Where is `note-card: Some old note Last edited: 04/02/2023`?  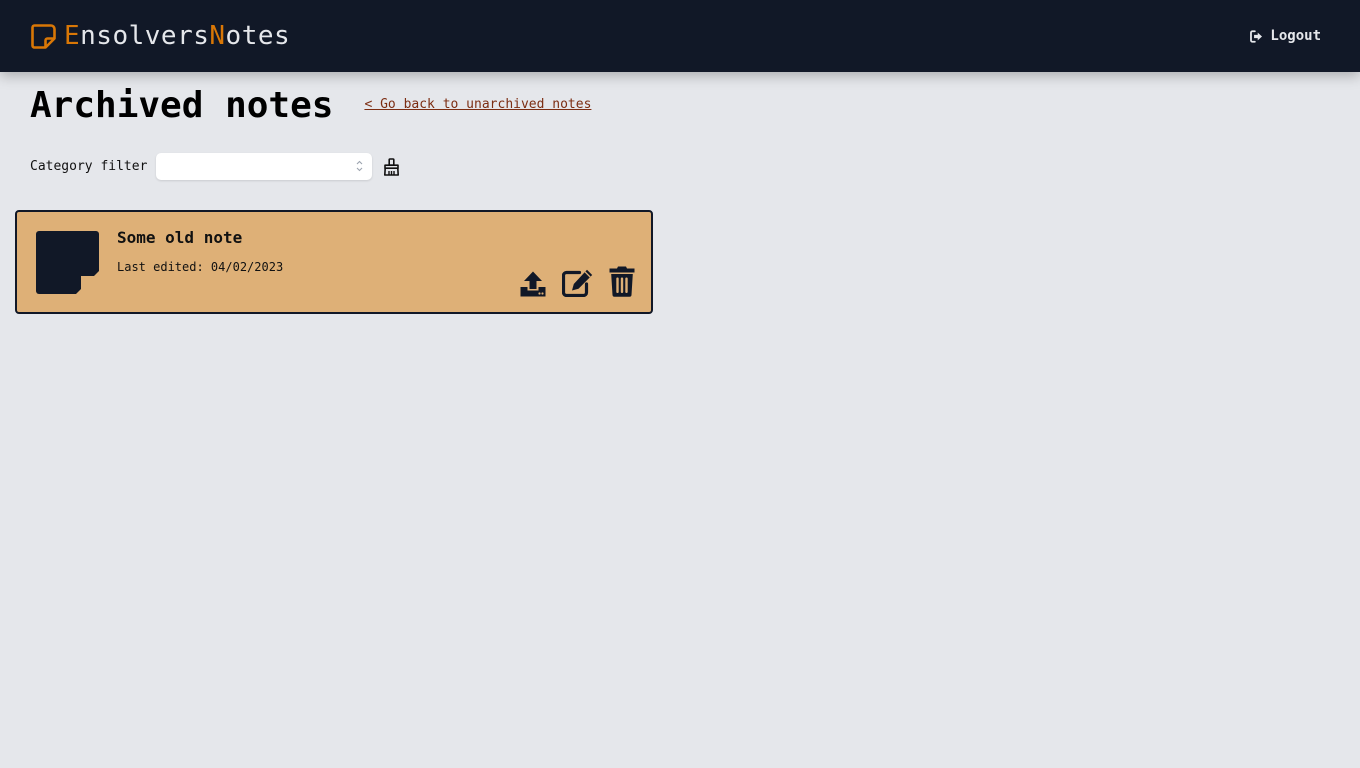 note-card: Some old note Last edited: 04/02/2023 is located at coordinates (334, 262).